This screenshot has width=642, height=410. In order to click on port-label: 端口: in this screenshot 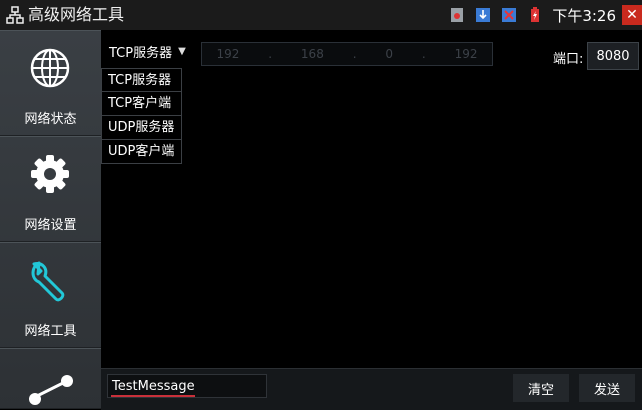, I will do `click(568, 59)`.